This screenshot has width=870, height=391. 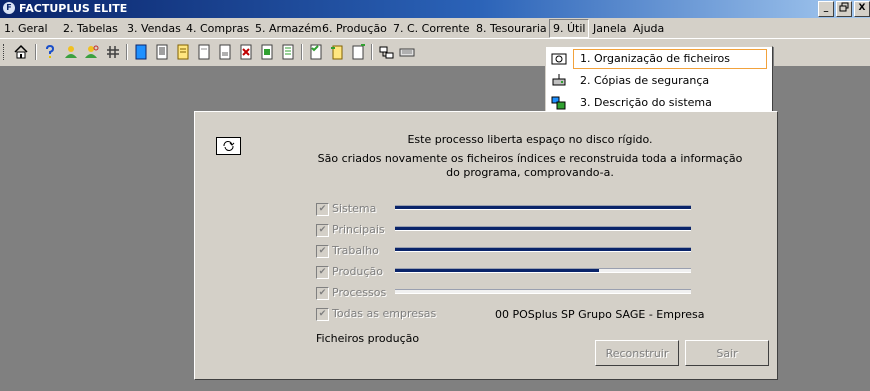 What do you see at coordinates (384, 313) in the screenshot?
I see `checkbox-label: Todas as empresas` at bounding box center [384, 313].